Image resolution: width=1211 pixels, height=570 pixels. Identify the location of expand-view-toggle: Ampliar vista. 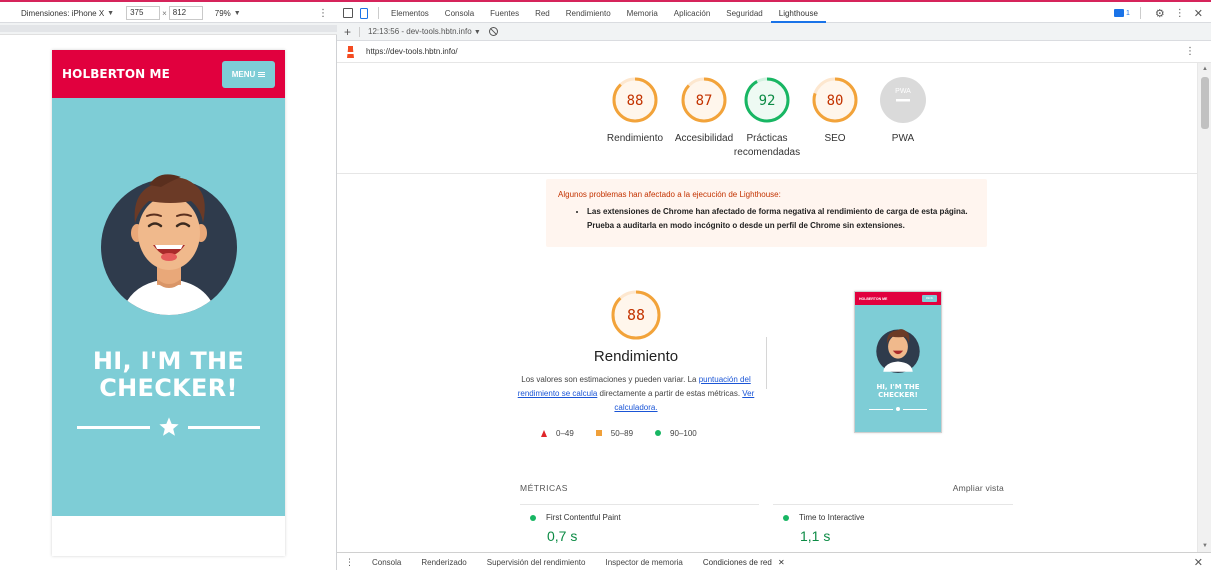
(978, 488).